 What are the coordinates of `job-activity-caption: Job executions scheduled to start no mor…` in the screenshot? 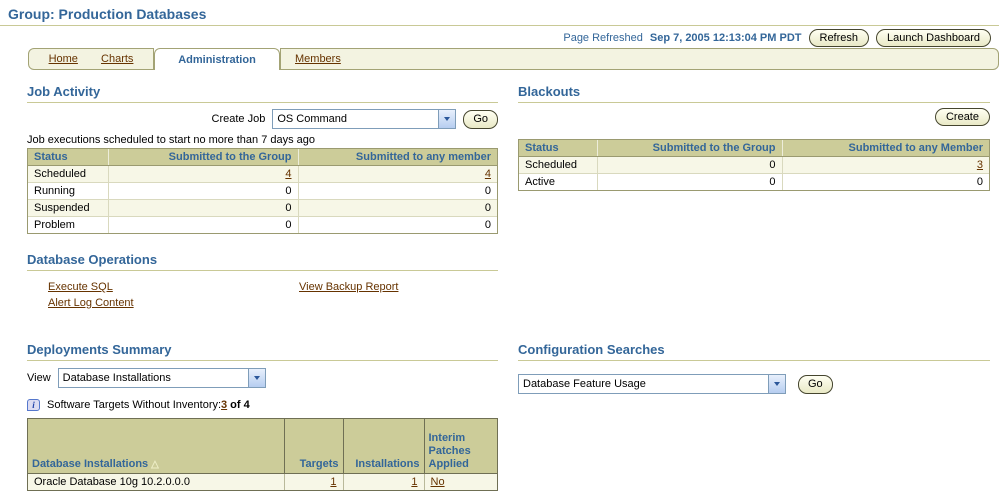 It's located at (171, 140).